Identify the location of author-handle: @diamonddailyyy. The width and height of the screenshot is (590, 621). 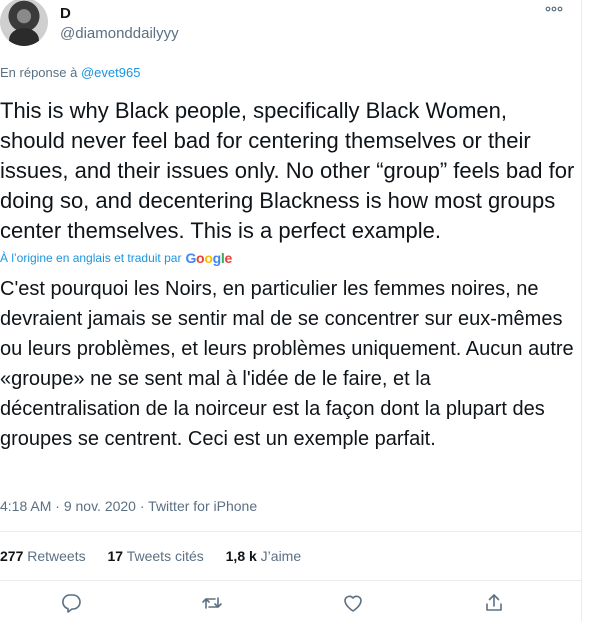
(119, 33).